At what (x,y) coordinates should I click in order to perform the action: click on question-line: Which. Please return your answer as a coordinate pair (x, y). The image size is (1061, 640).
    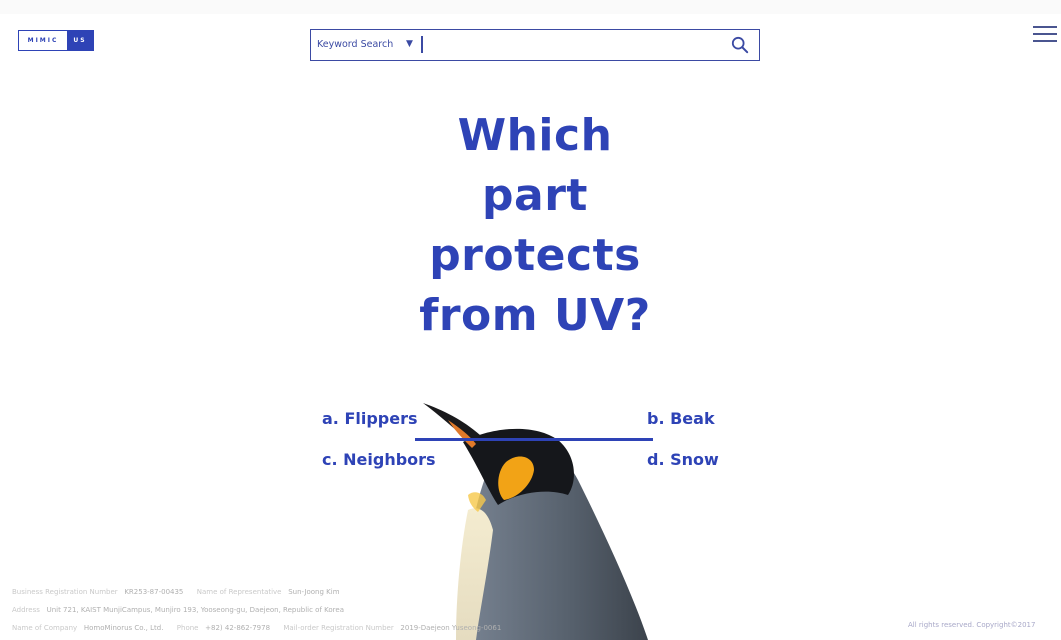
    Looking at the image, I should click on (535, 135).